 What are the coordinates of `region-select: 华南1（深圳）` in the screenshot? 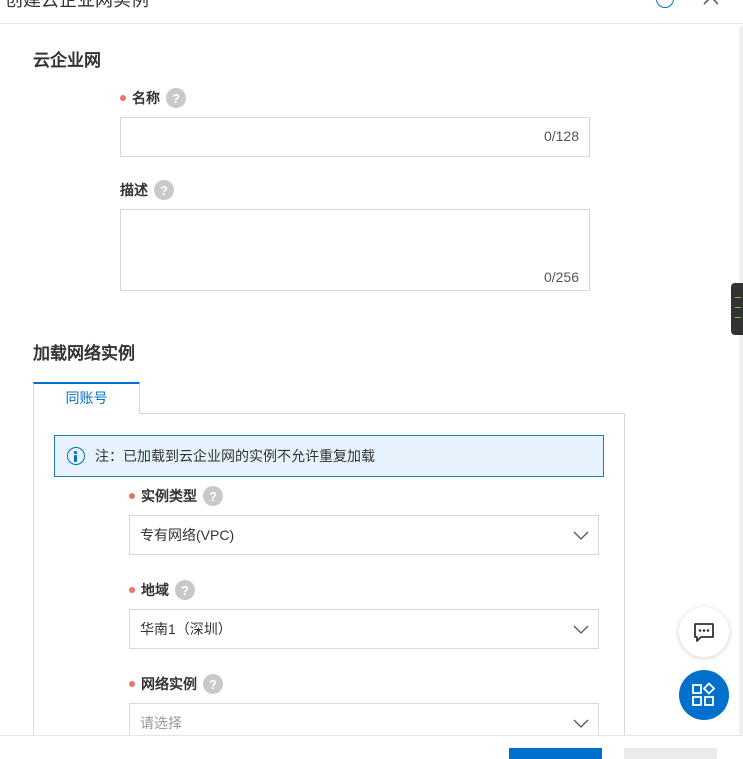 It's located at (364, 629).